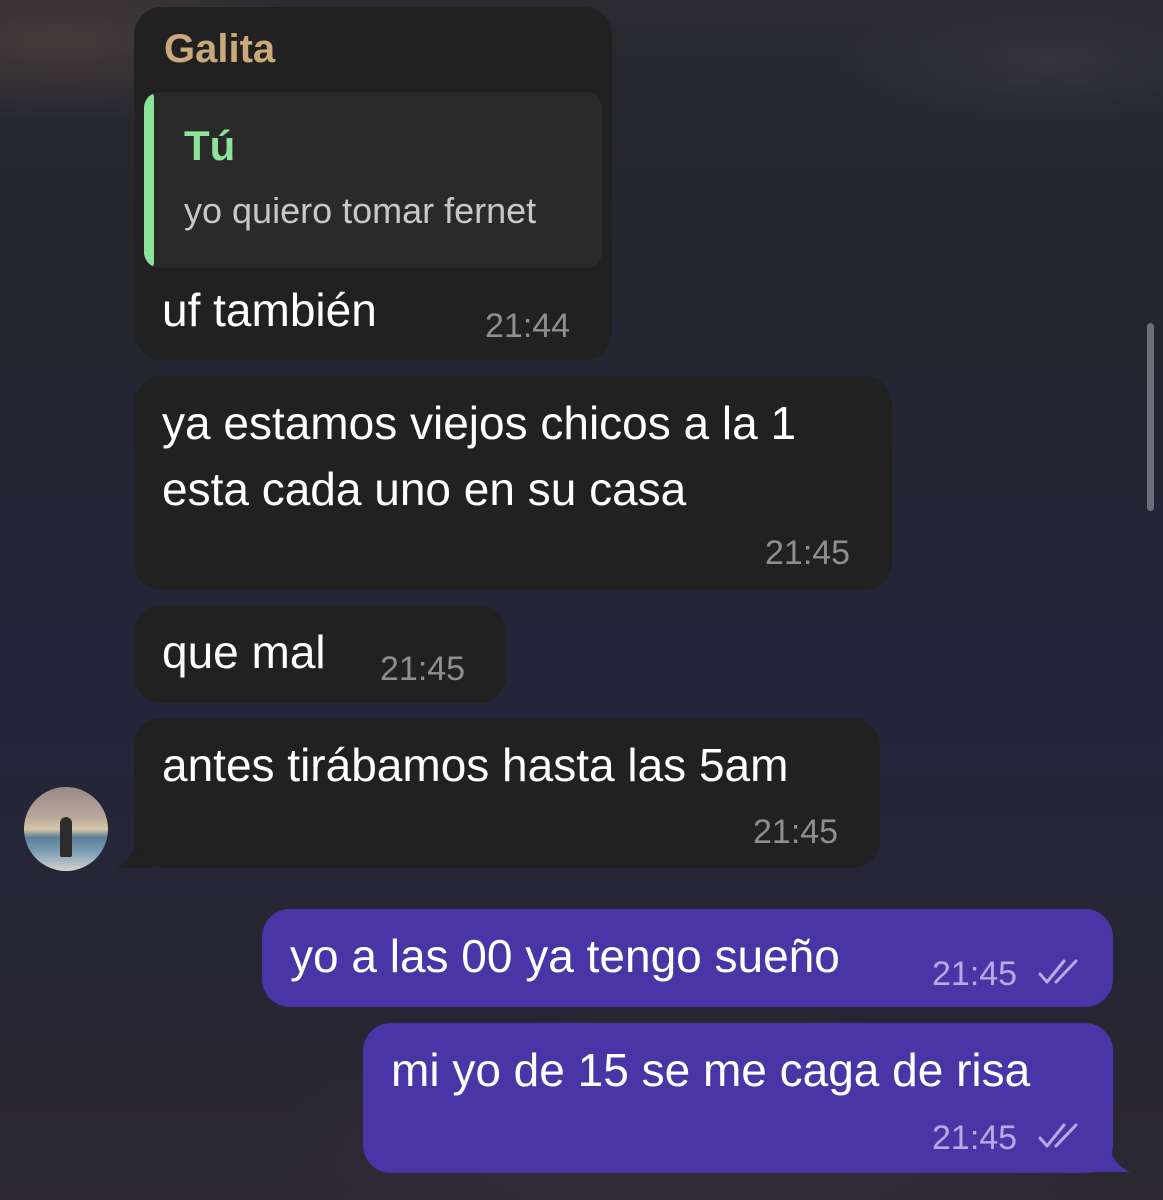 The width and height of the screenshot is (1163, 1200). What do you see at coordinates (507, 793) in the screenshot?
I see `message-bubble-incoming: antes tirábamos hasta las 5am 21:45` at bounding box center [507, 793].